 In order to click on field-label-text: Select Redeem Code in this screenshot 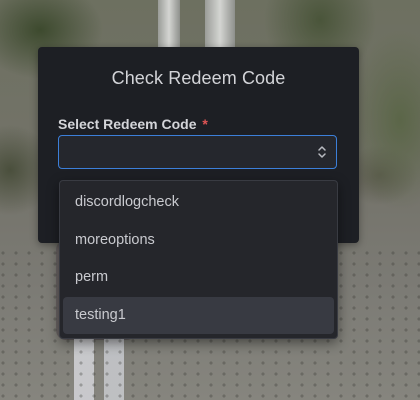, I will do `click(127, 124)`.